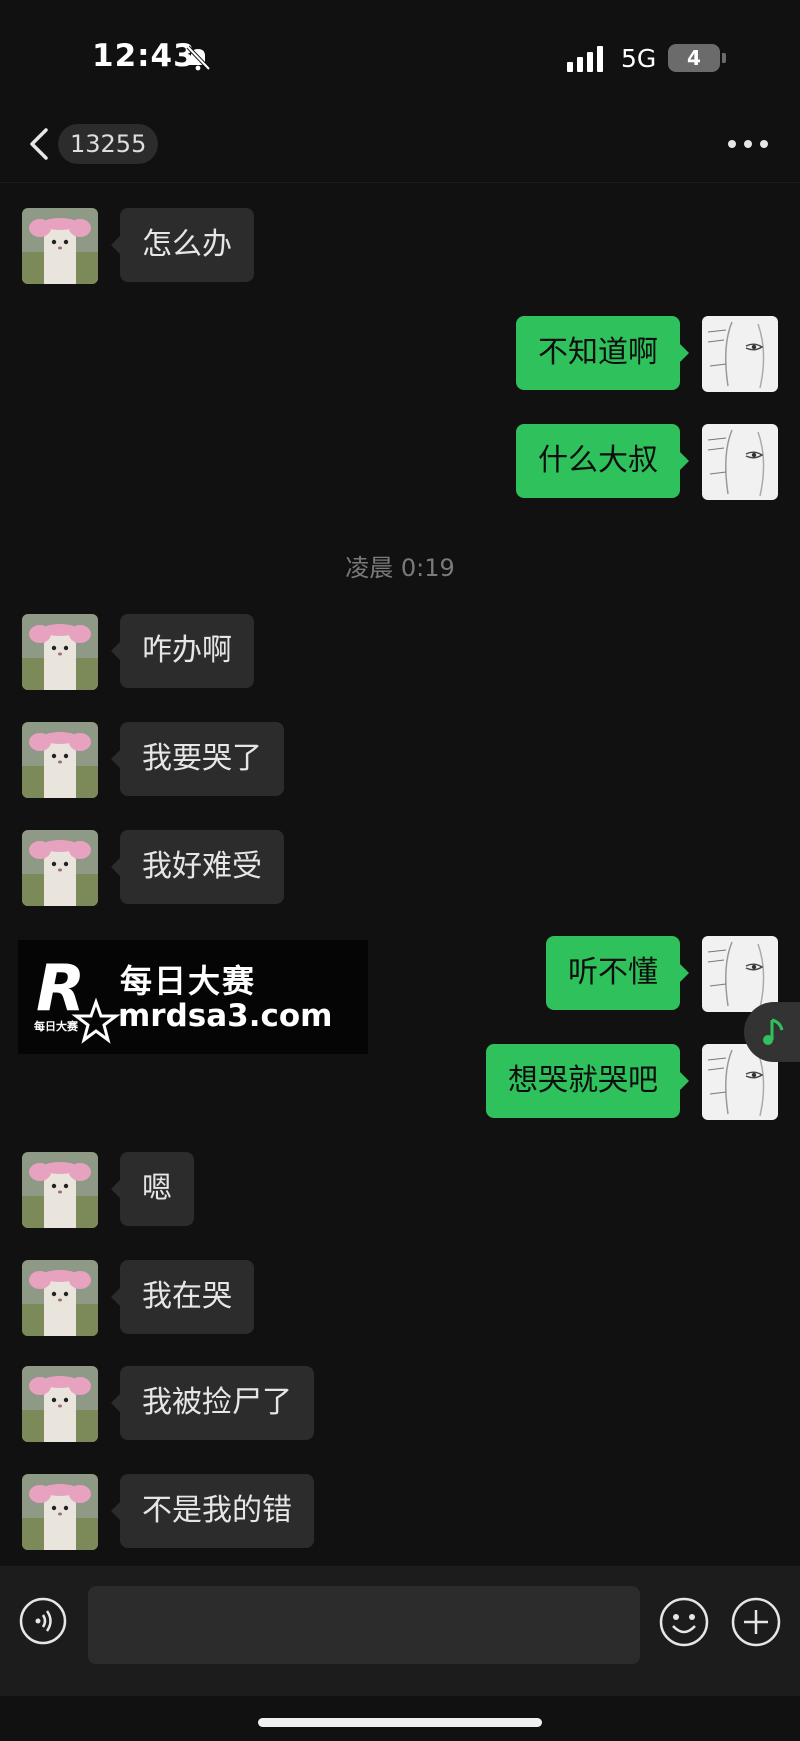  What do you see at coordinates (197, 867) in the screenshot?
I see `message-bubble-incoming: 我好难受` at bounding box center [197, 867].